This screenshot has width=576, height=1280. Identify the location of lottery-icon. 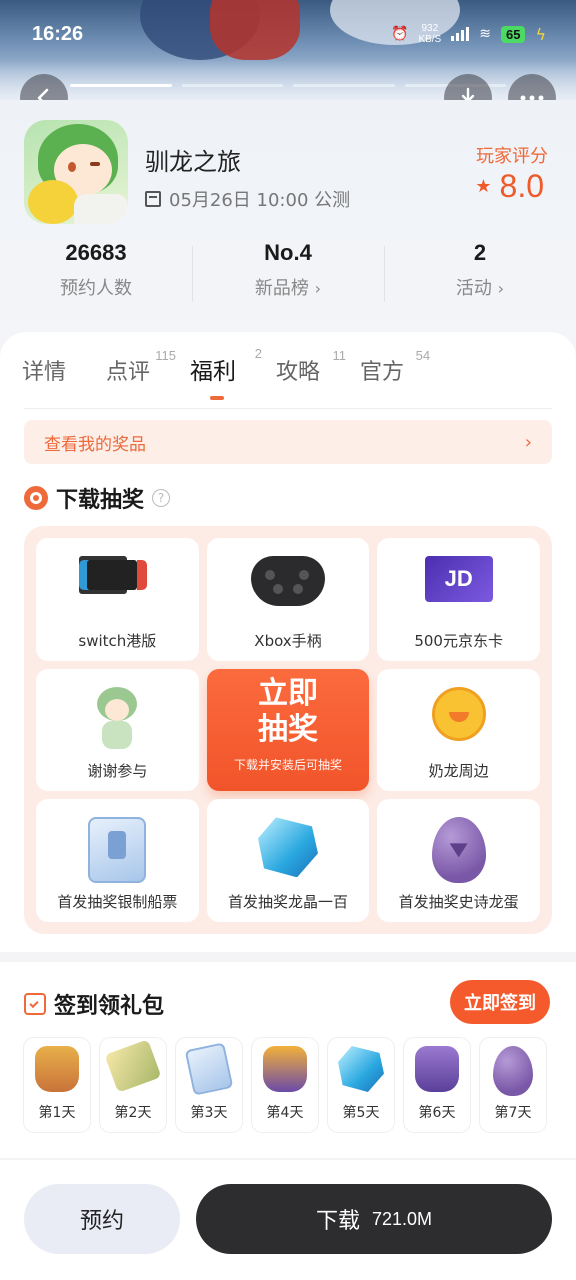
(36, 498).